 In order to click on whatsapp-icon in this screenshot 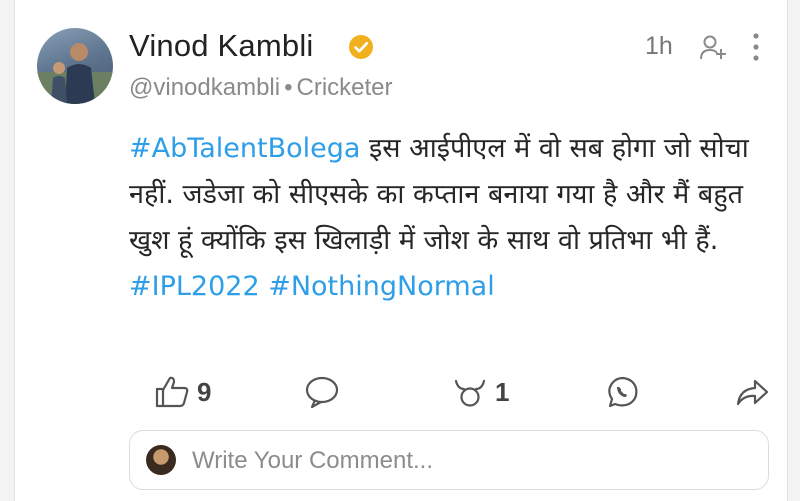, I will do `click(623, 392)`.